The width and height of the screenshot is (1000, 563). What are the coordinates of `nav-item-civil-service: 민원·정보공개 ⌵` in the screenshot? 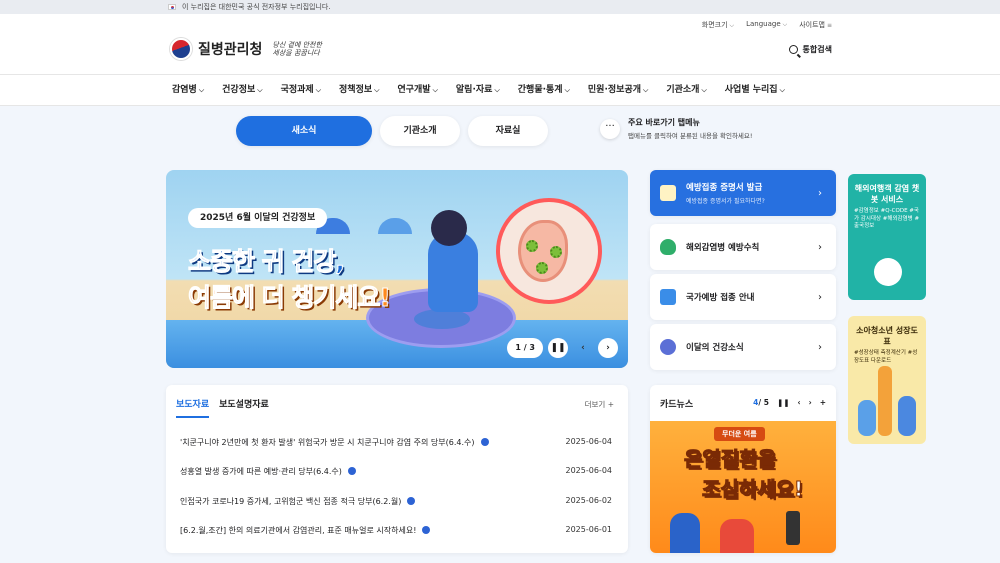 It's located at (618, 90).